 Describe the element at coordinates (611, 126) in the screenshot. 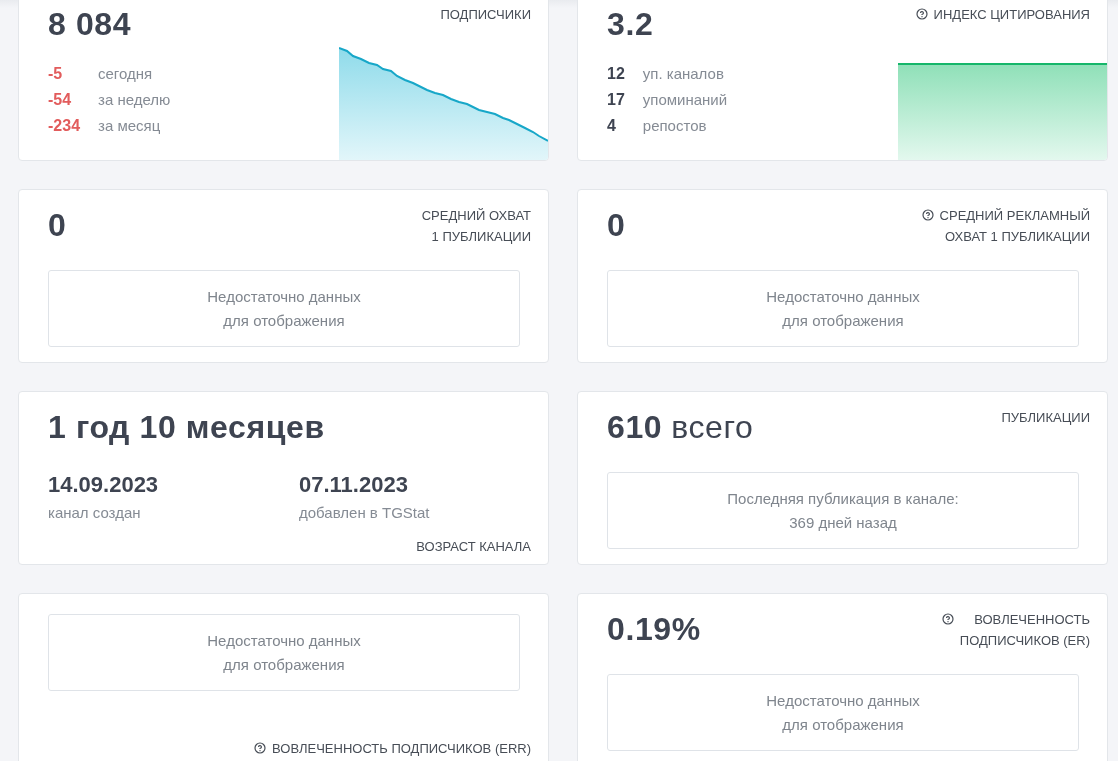

I see `change-value: 4` at that location.